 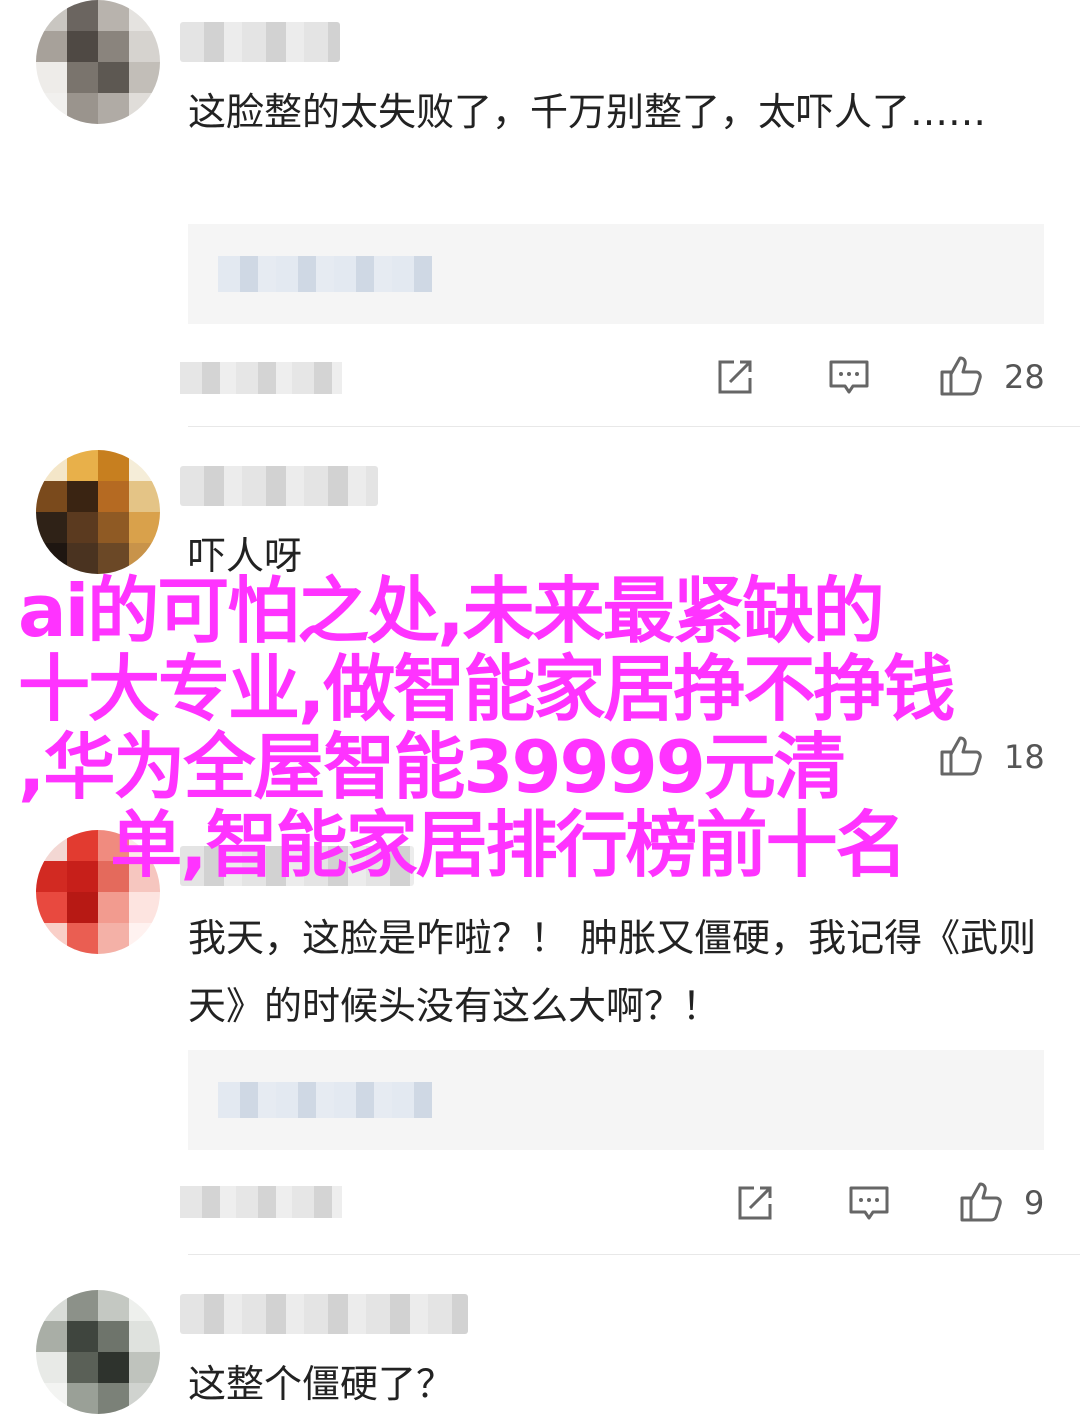 I want to click on overlay-line: 单,智能家居排行榜前十名, so click(x=462, y=845).